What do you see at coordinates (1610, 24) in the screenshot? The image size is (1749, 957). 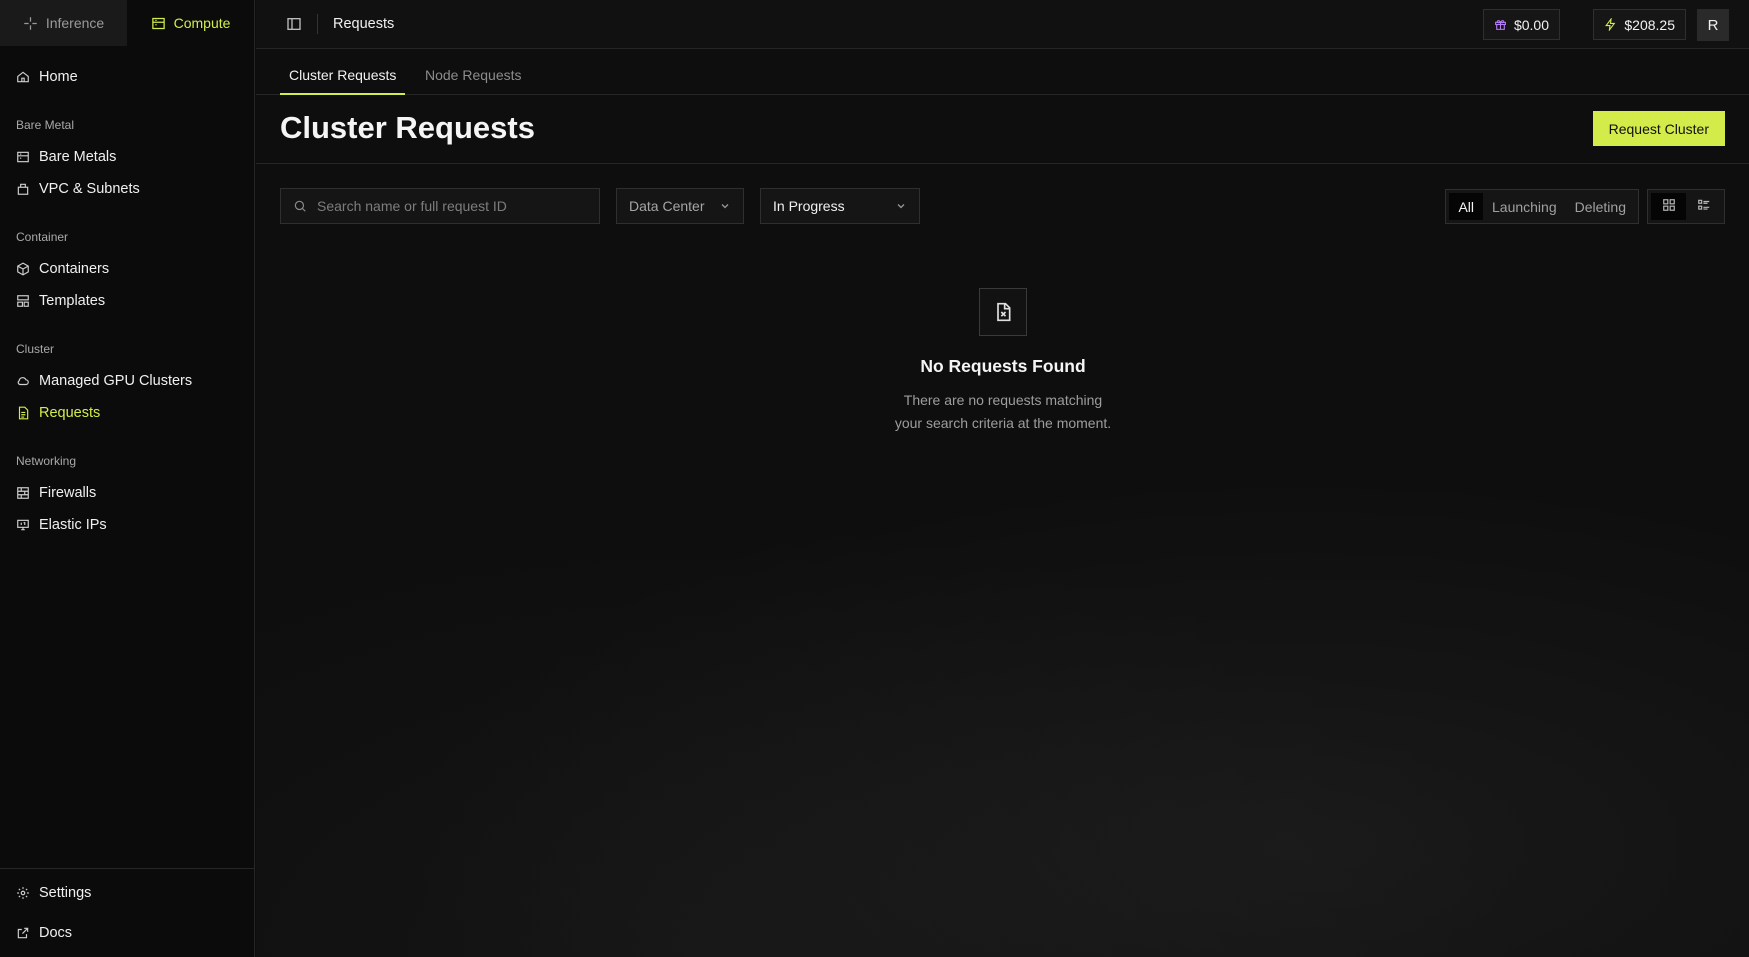 I see `lightning-icon` at bounding box center [1610, 24].